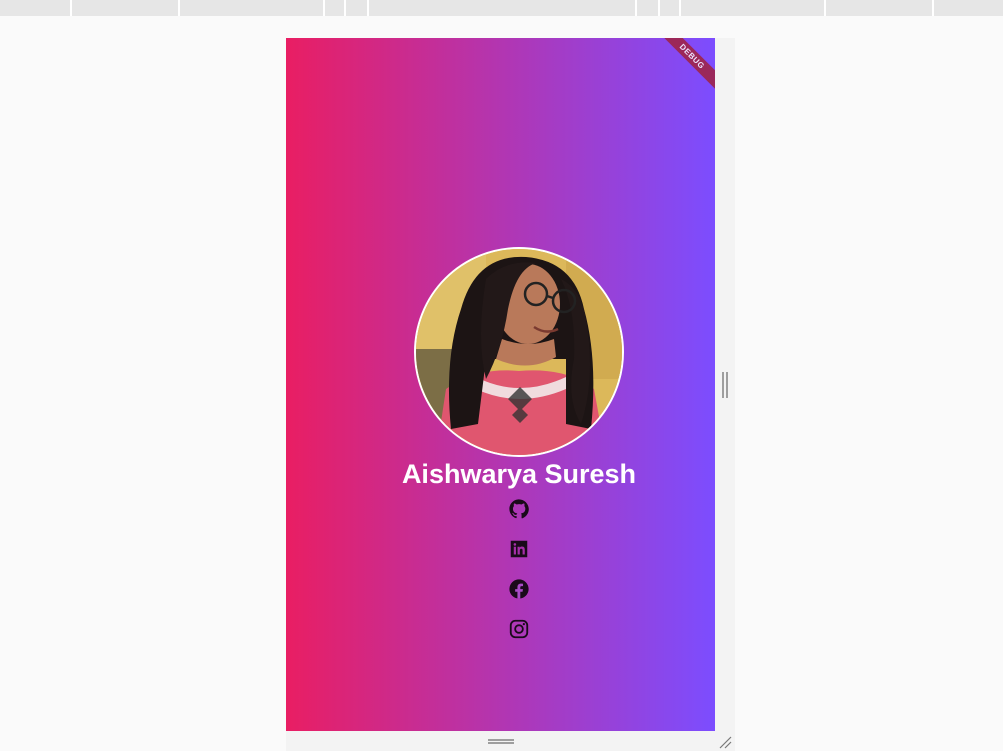 Image resolution: width=1003 pixels, height=751 pixels. Describe the element at coordinates (725, 742) in the screenshot. I see `resize-corner-icon` at that location.